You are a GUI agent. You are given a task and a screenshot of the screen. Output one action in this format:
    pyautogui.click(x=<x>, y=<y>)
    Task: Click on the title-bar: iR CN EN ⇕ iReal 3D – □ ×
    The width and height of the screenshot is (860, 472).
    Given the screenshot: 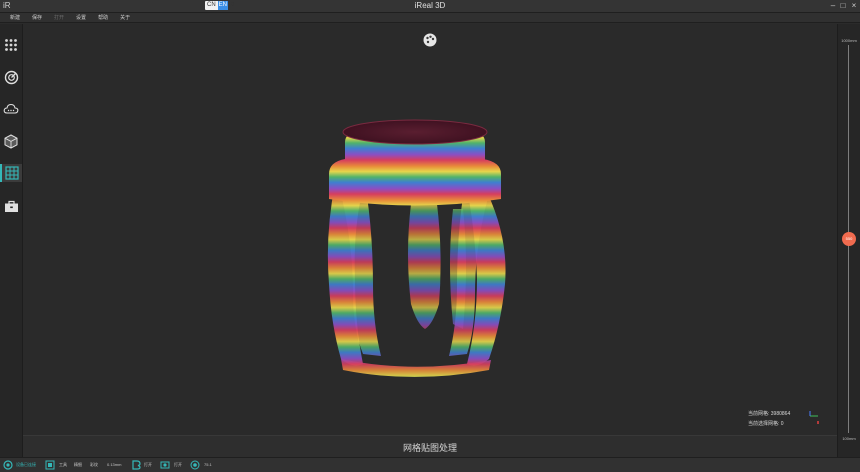 What is the action you would take?
    pyautogui.click(x=430, y=6)
    